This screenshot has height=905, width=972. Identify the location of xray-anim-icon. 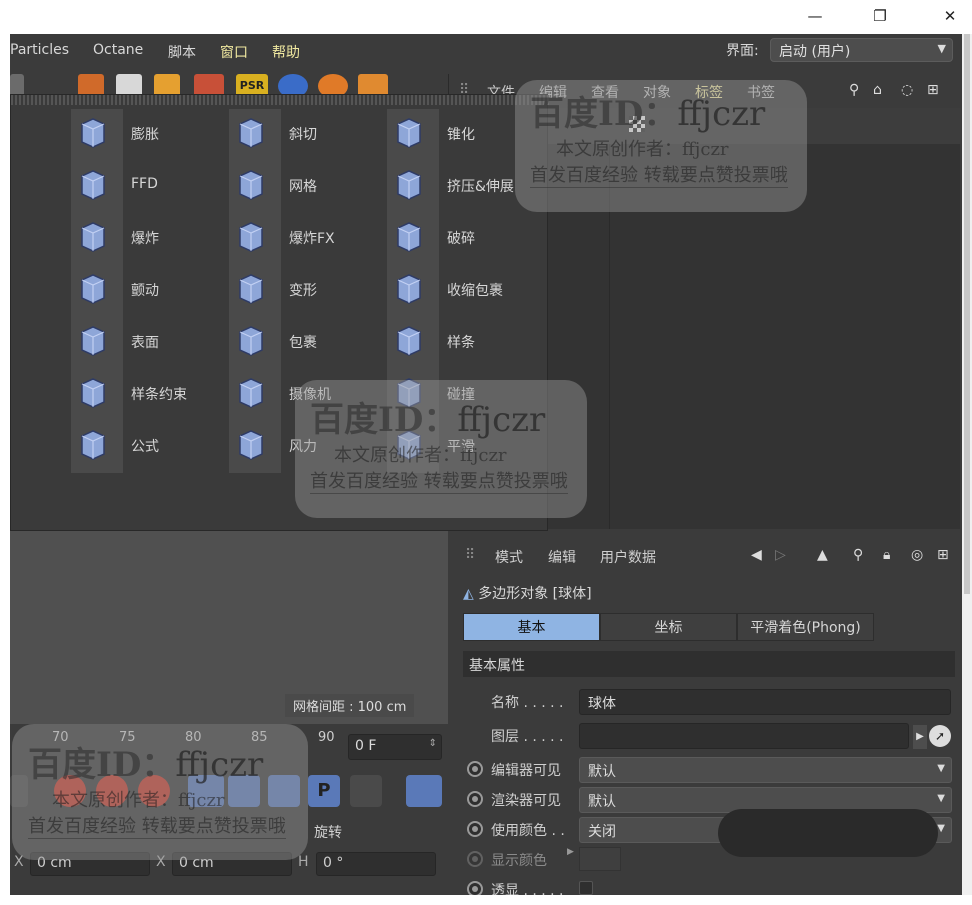
(475, 888).